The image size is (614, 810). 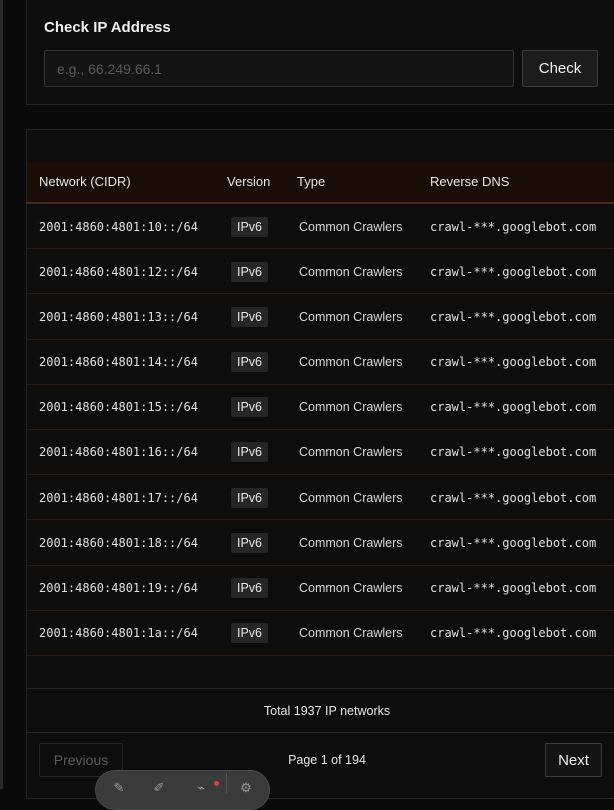 What do you see at coordinates (246, 788) in the screenshot?
I see `gear-icon: ⚙` at bounding box center [246, 788].